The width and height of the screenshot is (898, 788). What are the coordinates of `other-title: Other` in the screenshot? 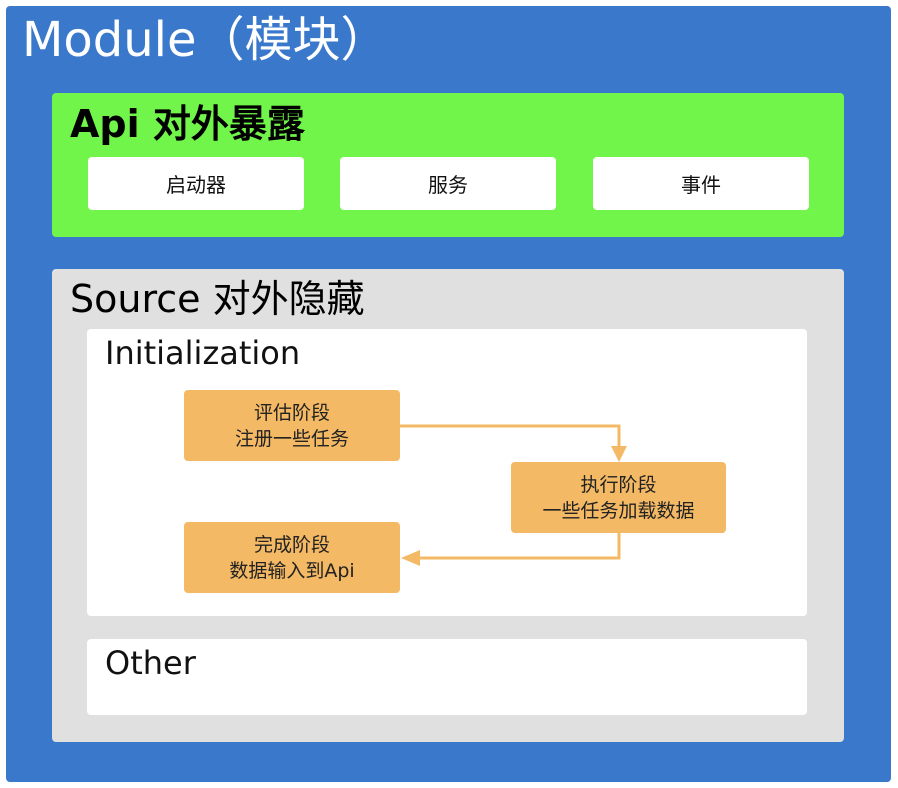 It's located at (150, 663).